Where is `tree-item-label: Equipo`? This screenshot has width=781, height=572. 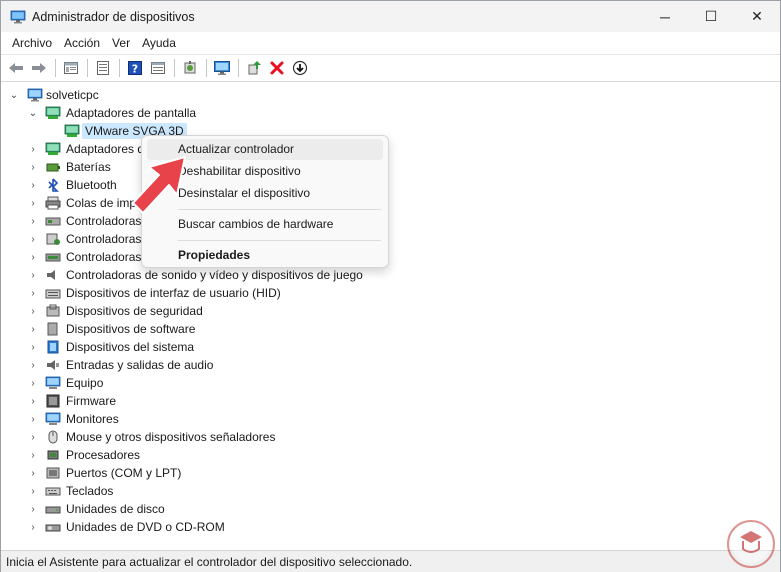
tree-item-label: Equipo is located at coordinates (85, 383).